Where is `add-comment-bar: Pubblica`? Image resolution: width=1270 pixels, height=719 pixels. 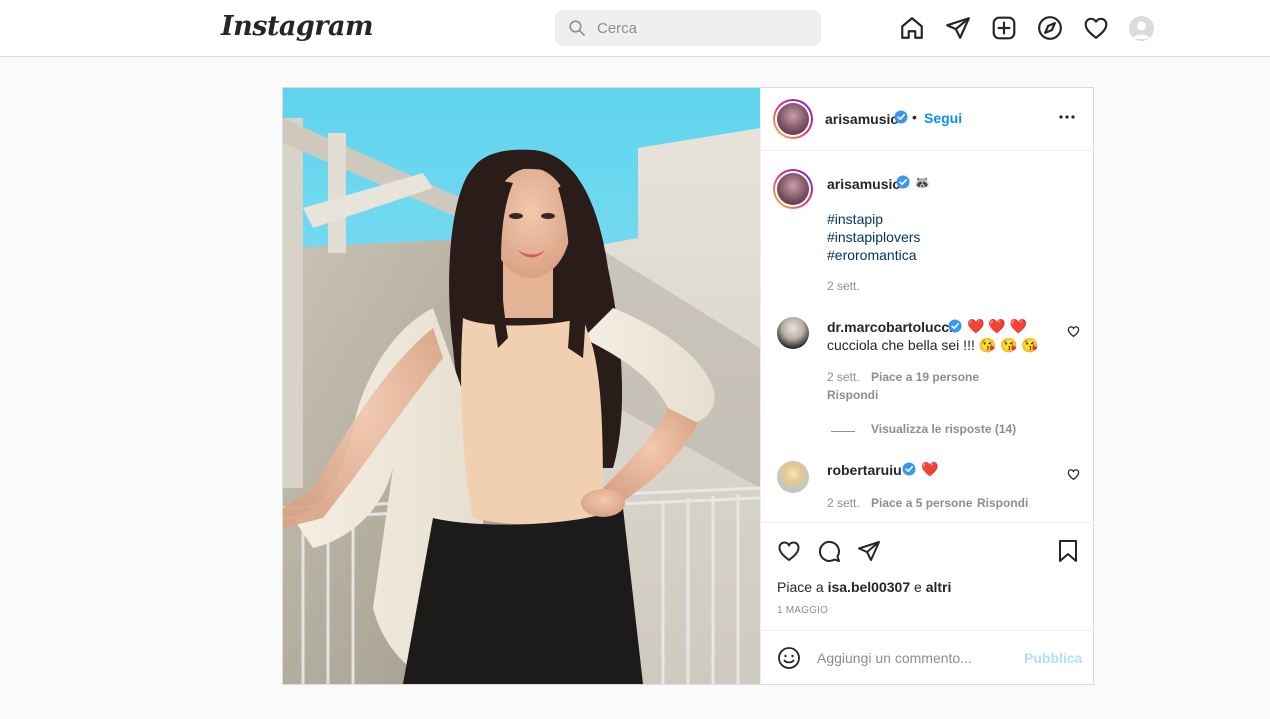
add-comment-bar: Pubblica is located at coordinates (927, 657).